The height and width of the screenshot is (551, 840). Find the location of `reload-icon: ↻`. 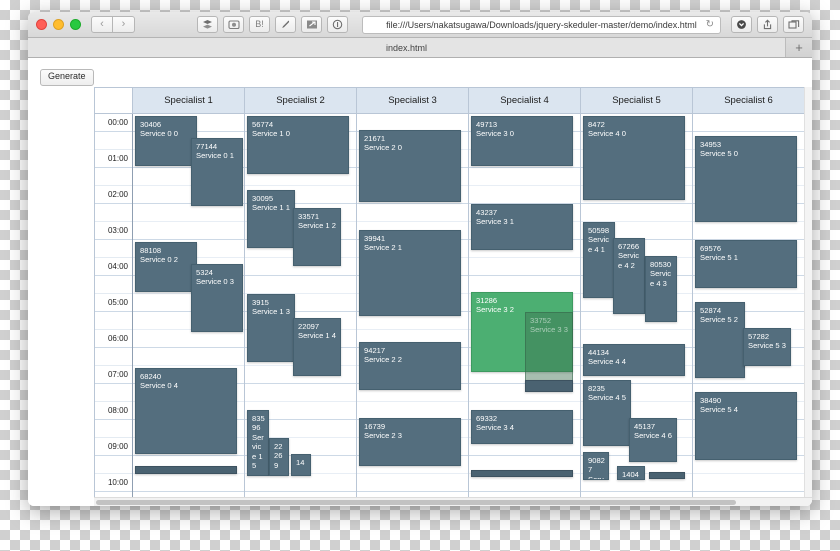

reload-icon: ↻ is located at coordinates (710, 24).